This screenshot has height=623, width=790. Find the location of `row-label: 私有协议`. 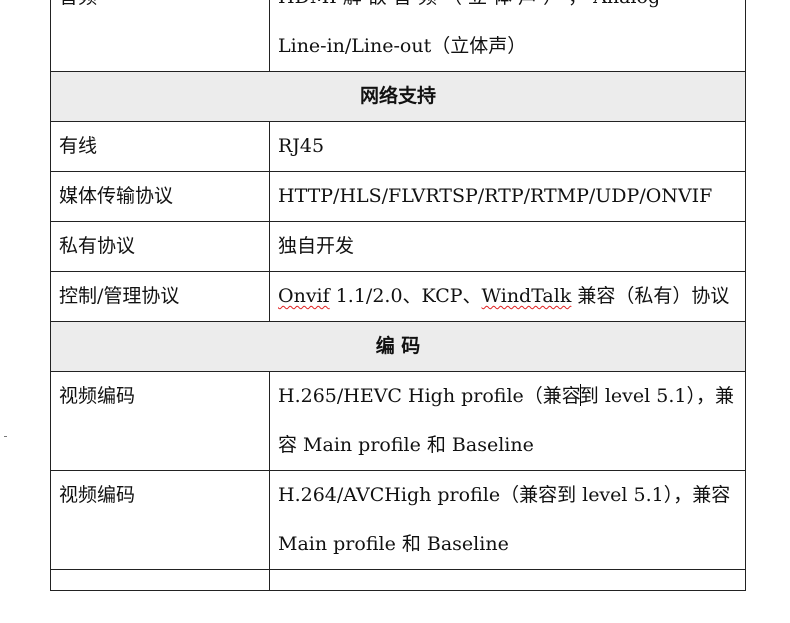

row-label: 私有协议 is located at coordinates (160, 246).